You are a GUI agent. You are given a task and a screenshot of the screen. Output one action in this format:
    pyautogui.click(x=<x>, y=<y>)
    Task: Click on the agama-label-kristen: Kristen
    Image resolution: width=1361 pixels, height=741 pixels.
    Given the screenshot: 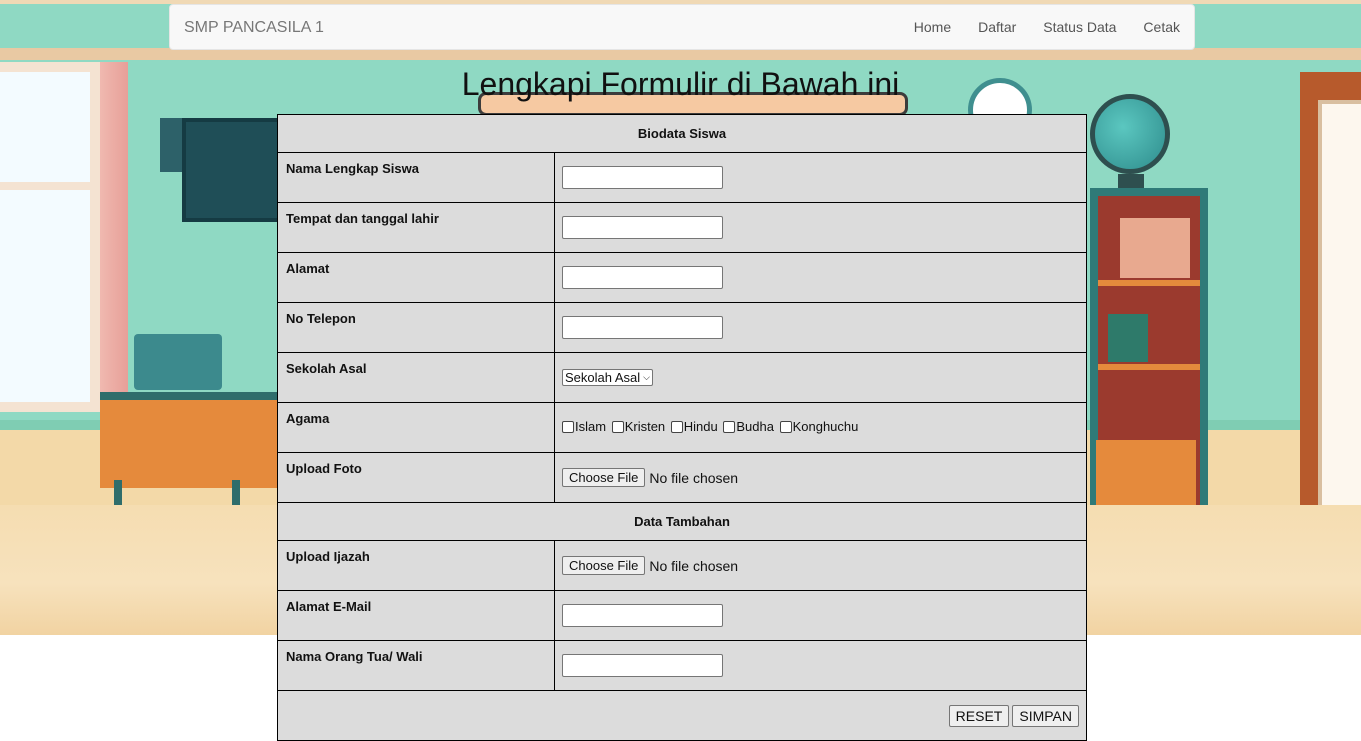 What is the action you would take?
    pyautogui.click(x=645, y=427)
    